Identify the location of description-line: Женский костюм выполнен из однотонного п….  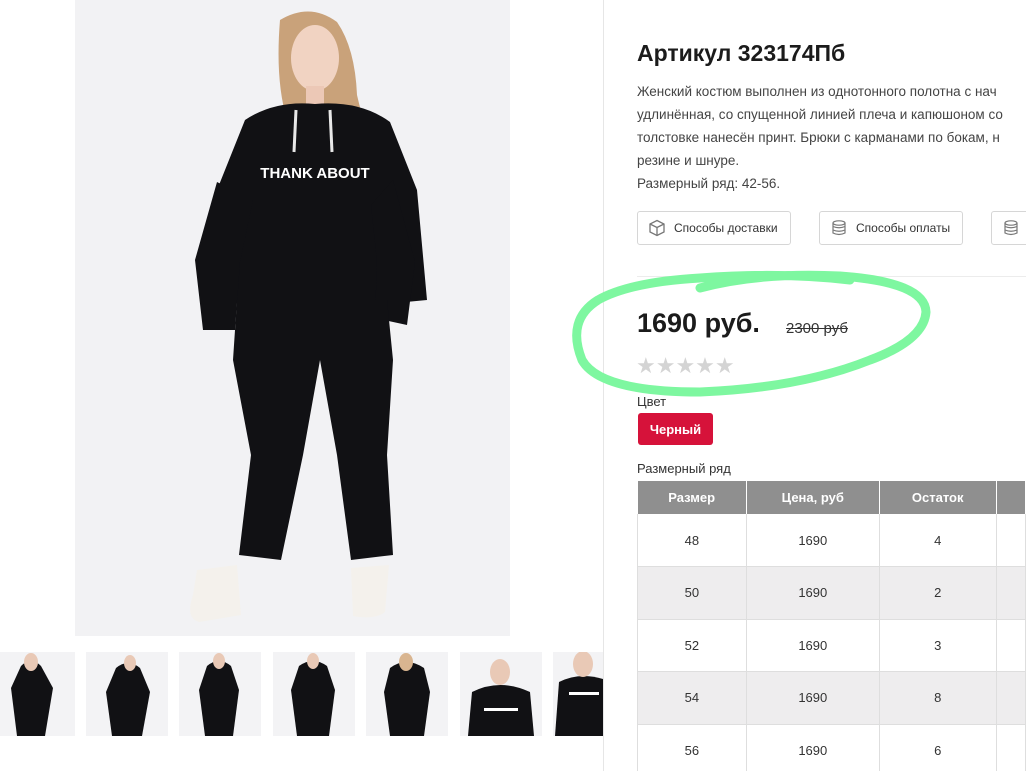
(817, 91).